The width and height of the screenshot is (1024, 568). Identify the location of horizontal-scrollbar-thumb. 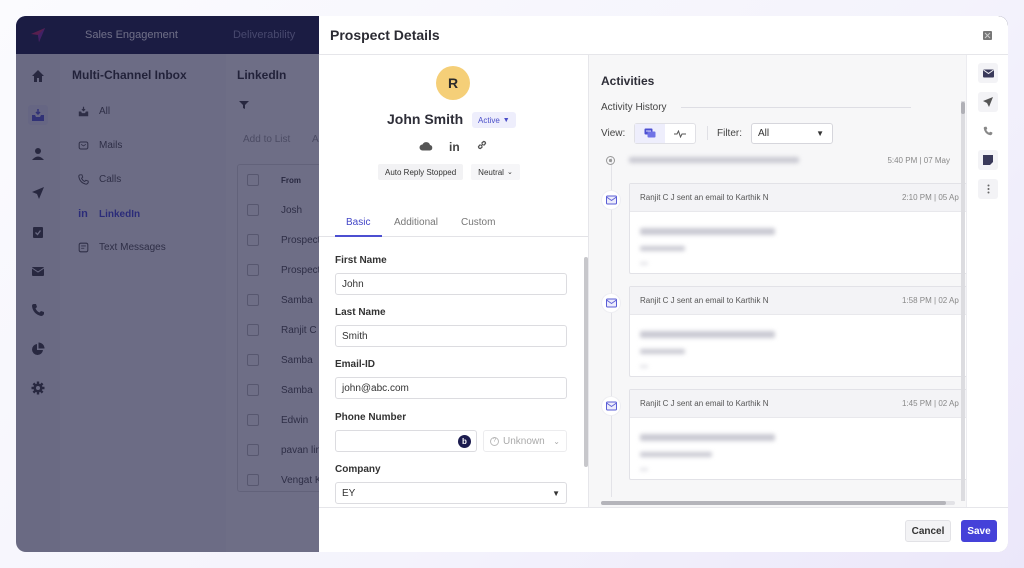
(773, 503).